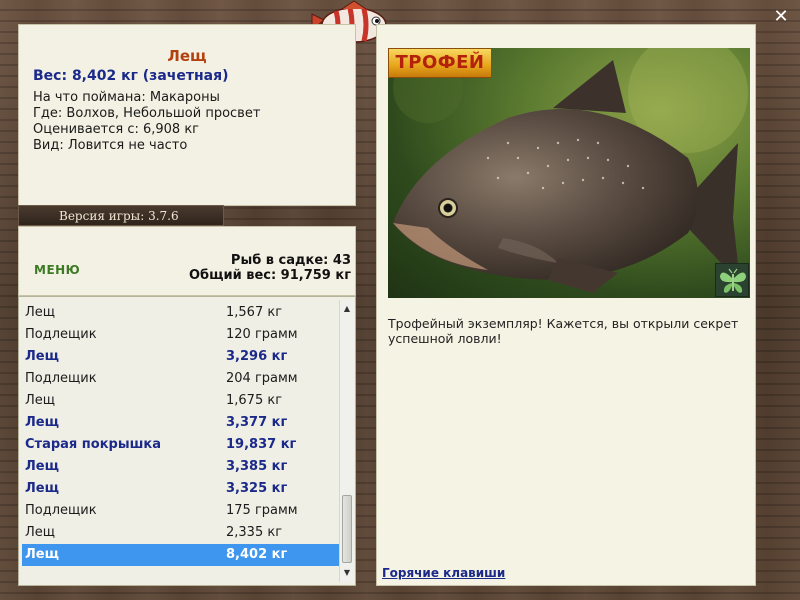 This screenshot has height=600, width=800. I want to click on stats-box: Рыб в садке: 43 Общий вес: 91,759 кг, so click(270, 268).